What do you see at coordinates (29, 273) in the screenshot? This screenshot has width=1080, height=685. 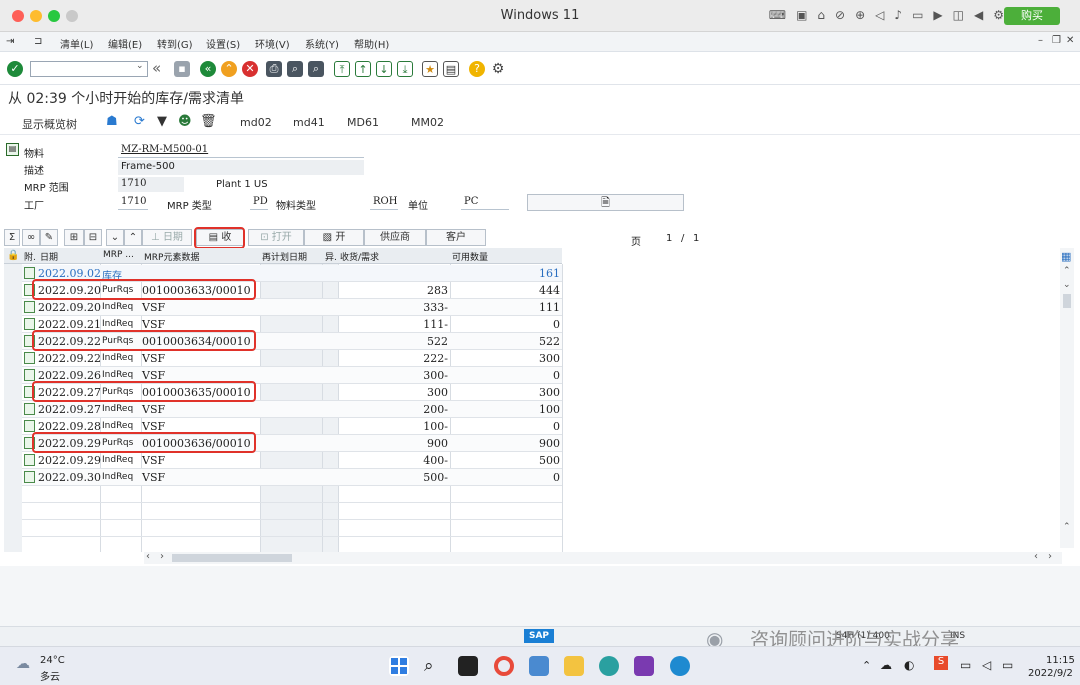 I see `stock-row-icon` at bounding box center [29, 273].